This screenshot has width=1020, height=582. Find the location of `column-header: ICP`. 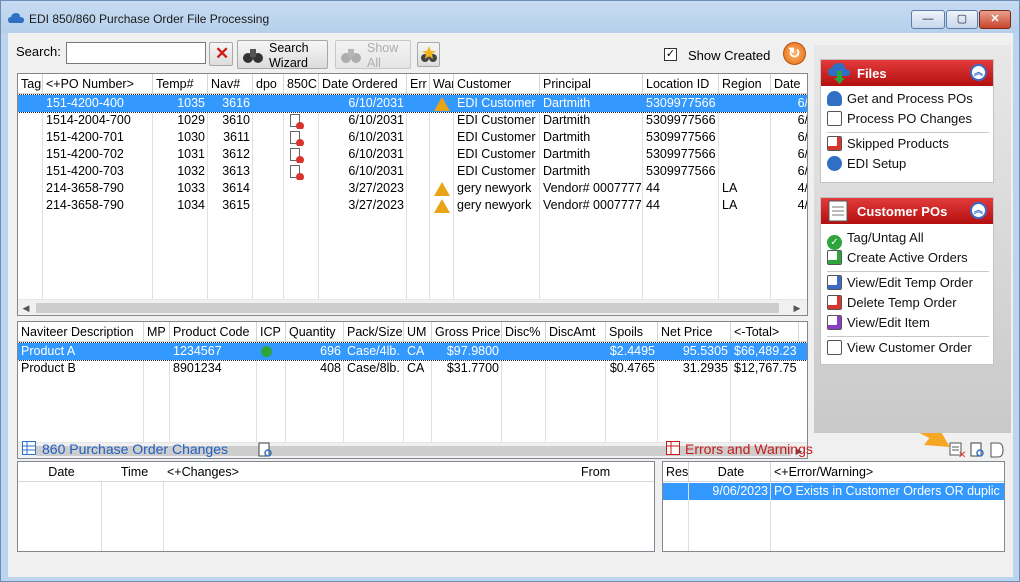

column-header: ICP is located at coordinates (271, 332).